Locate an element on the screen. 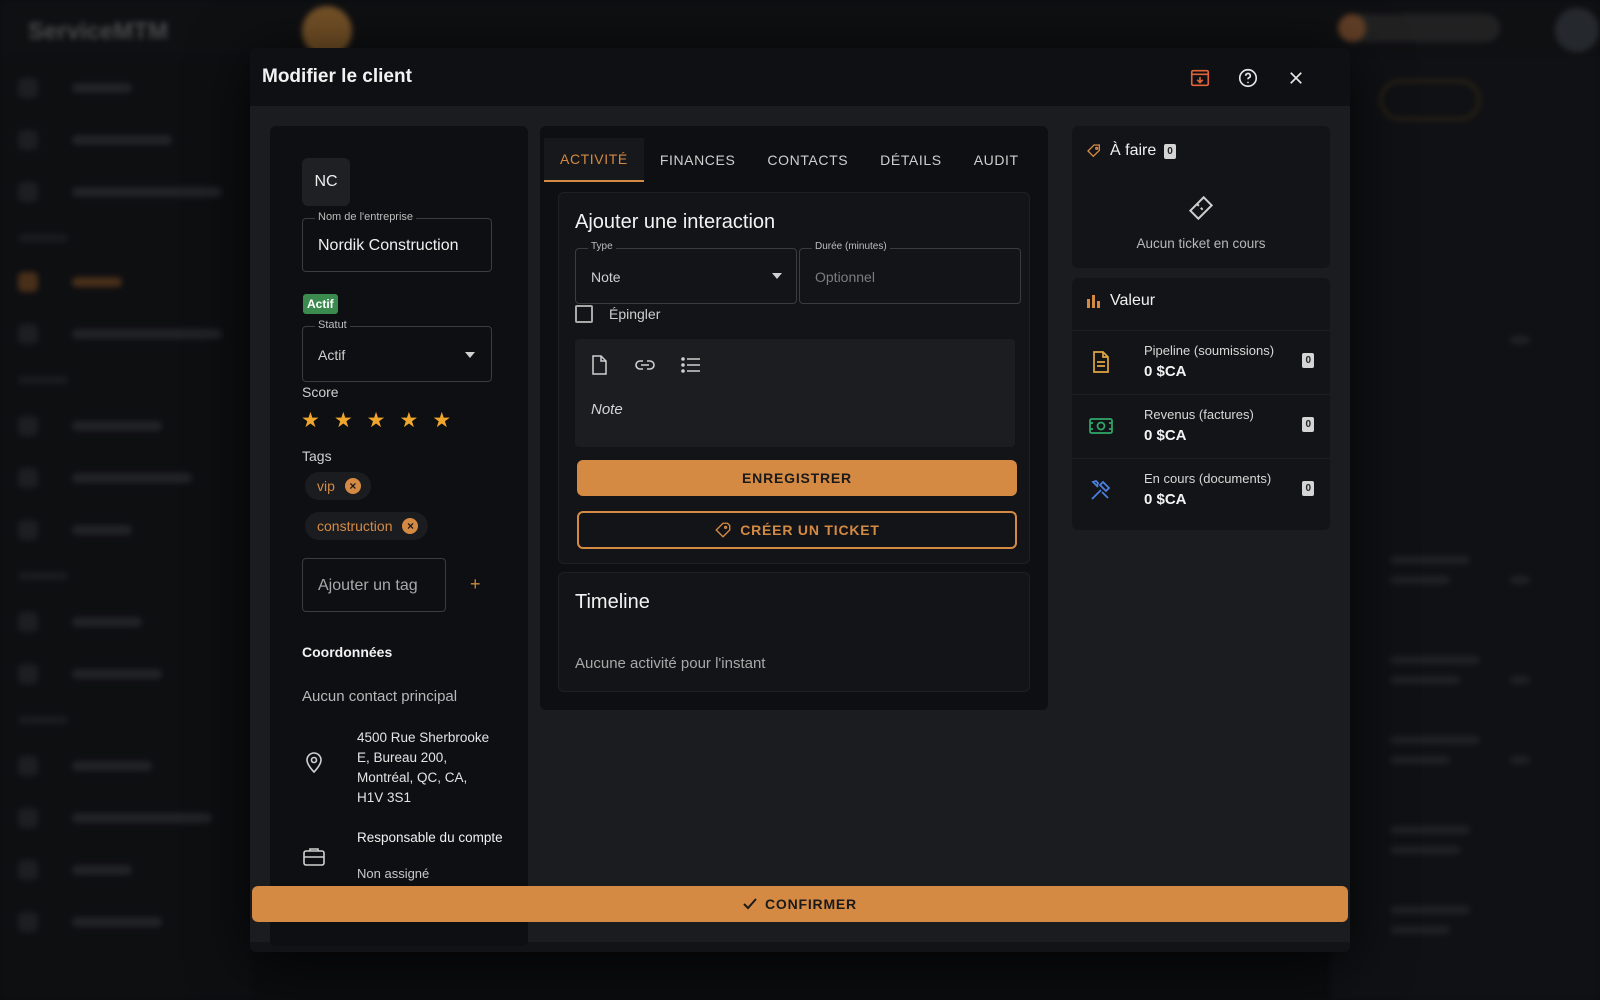 This screenshot has width=1600, height=1000. score-label: Score is located at coordinates (320, 392).